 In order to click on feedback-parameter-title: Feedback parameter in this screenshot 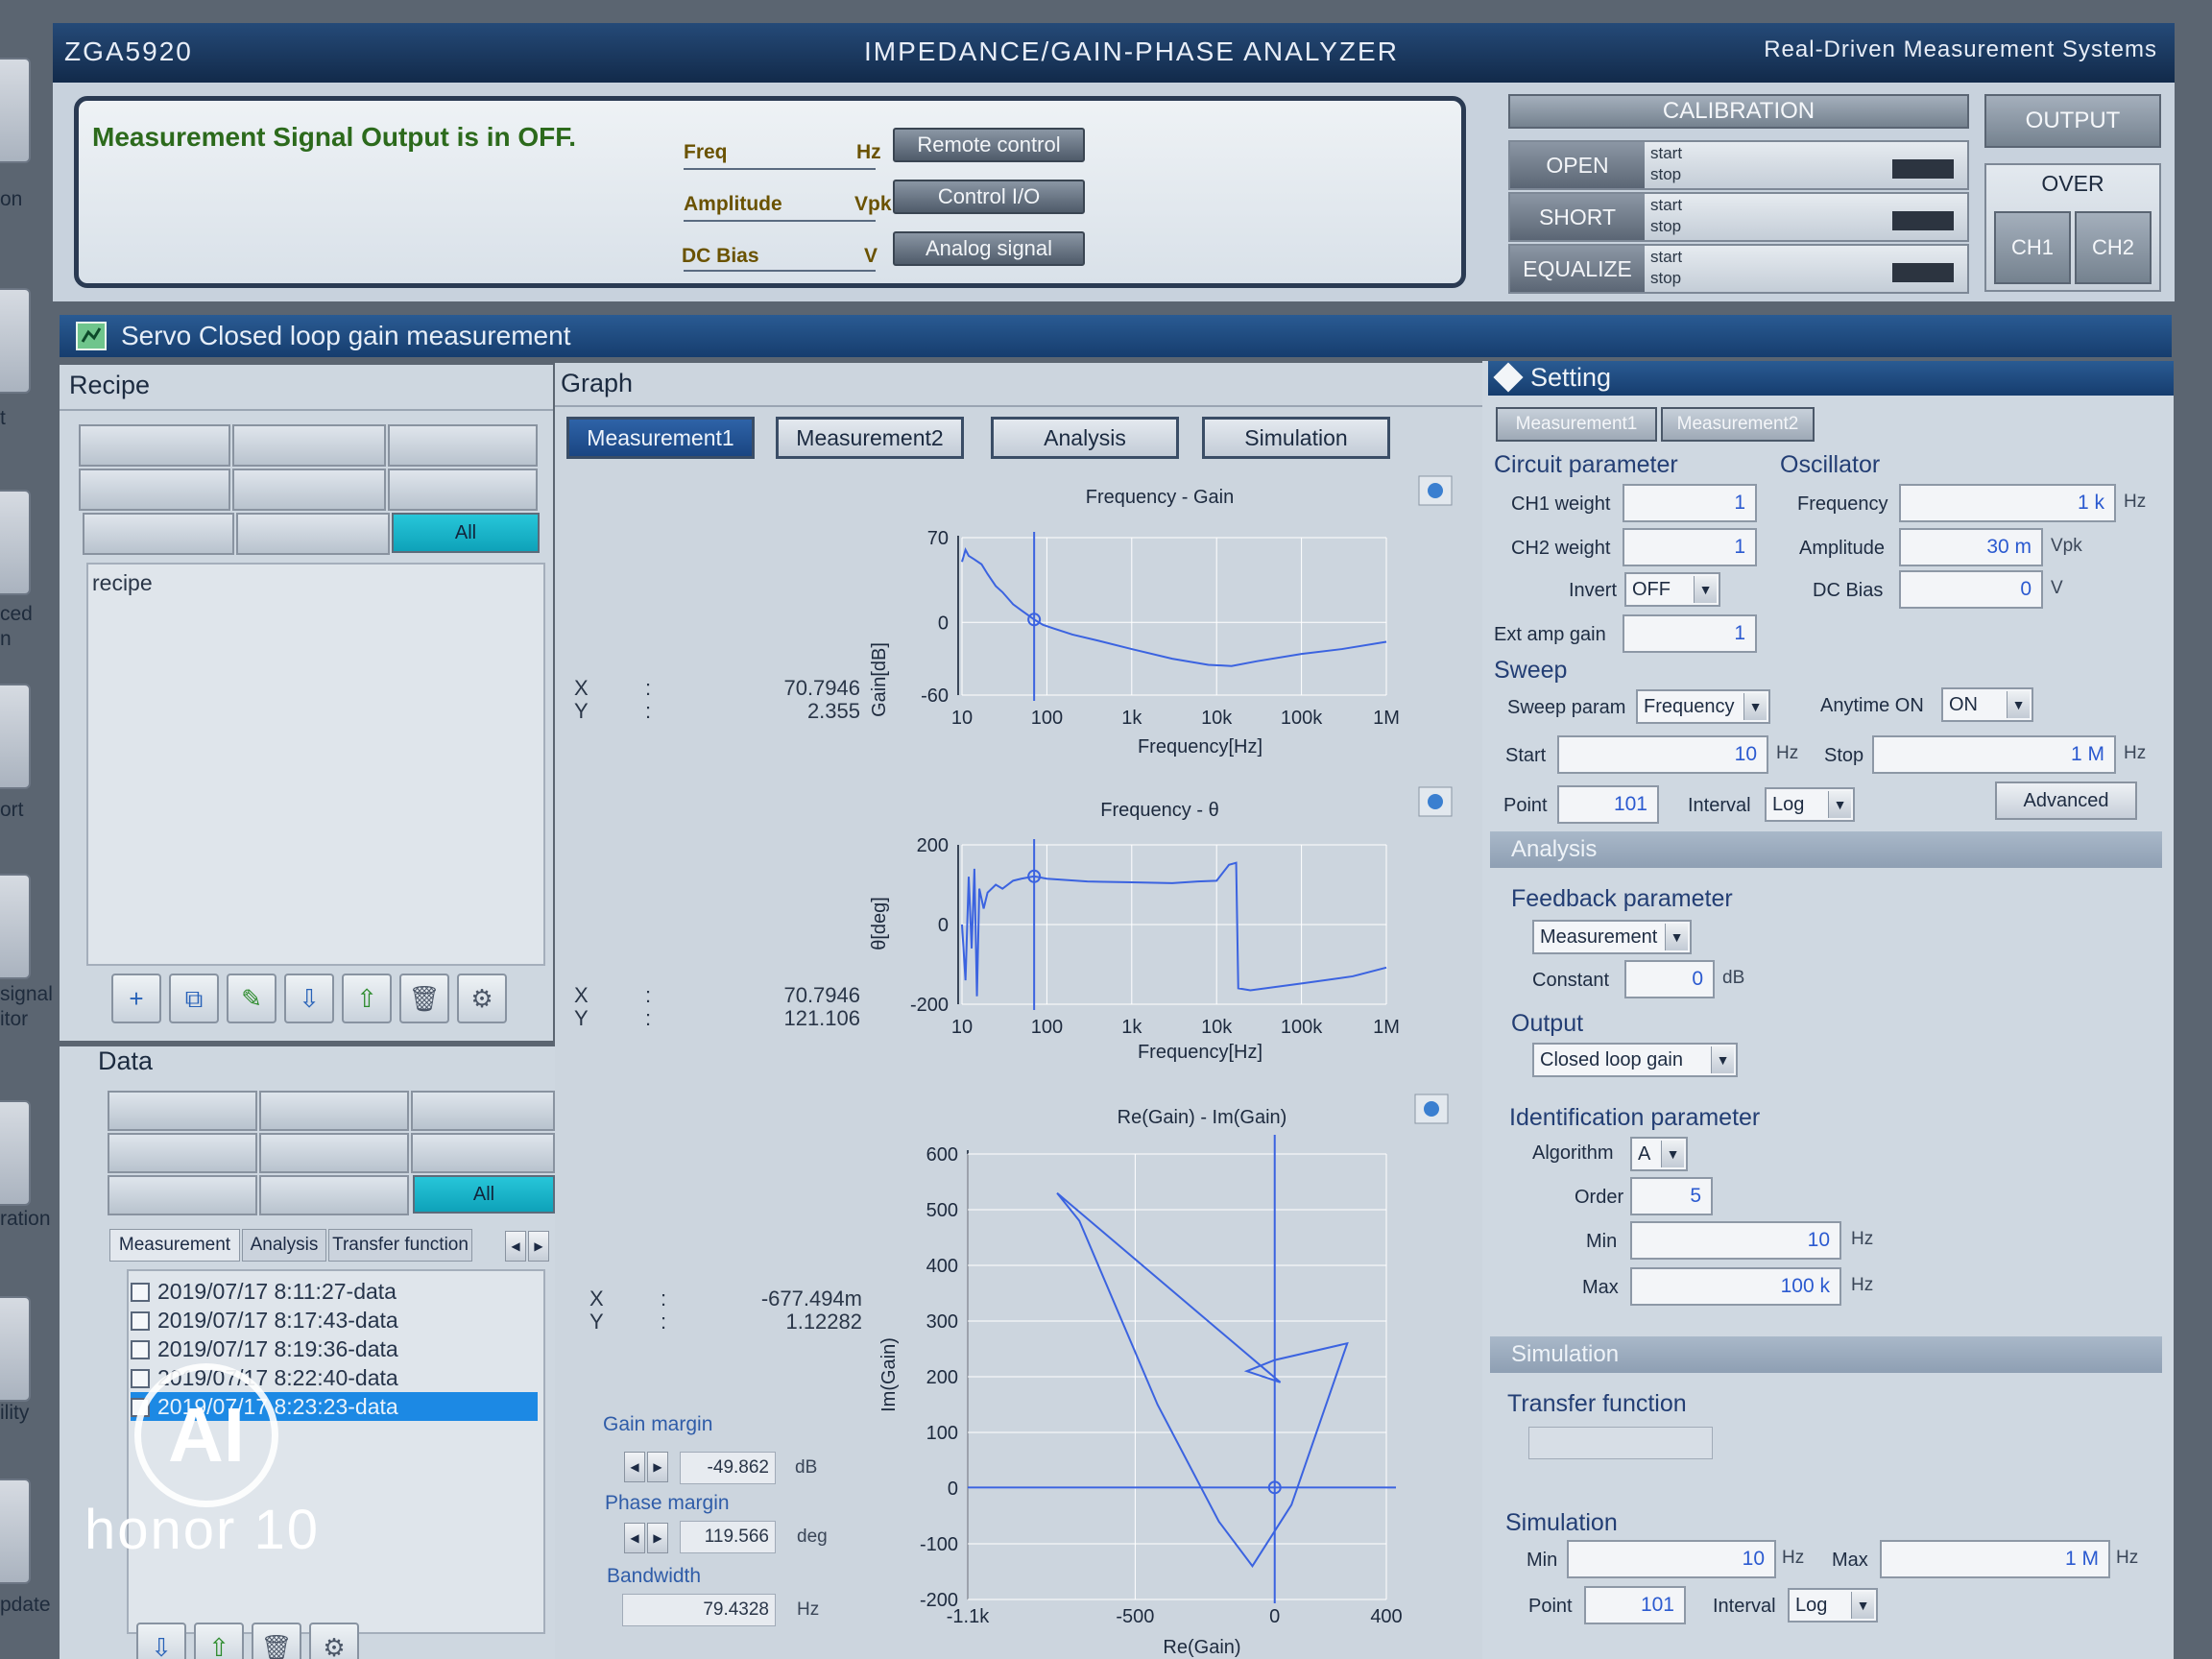, I will do `click(1622, 898)`.